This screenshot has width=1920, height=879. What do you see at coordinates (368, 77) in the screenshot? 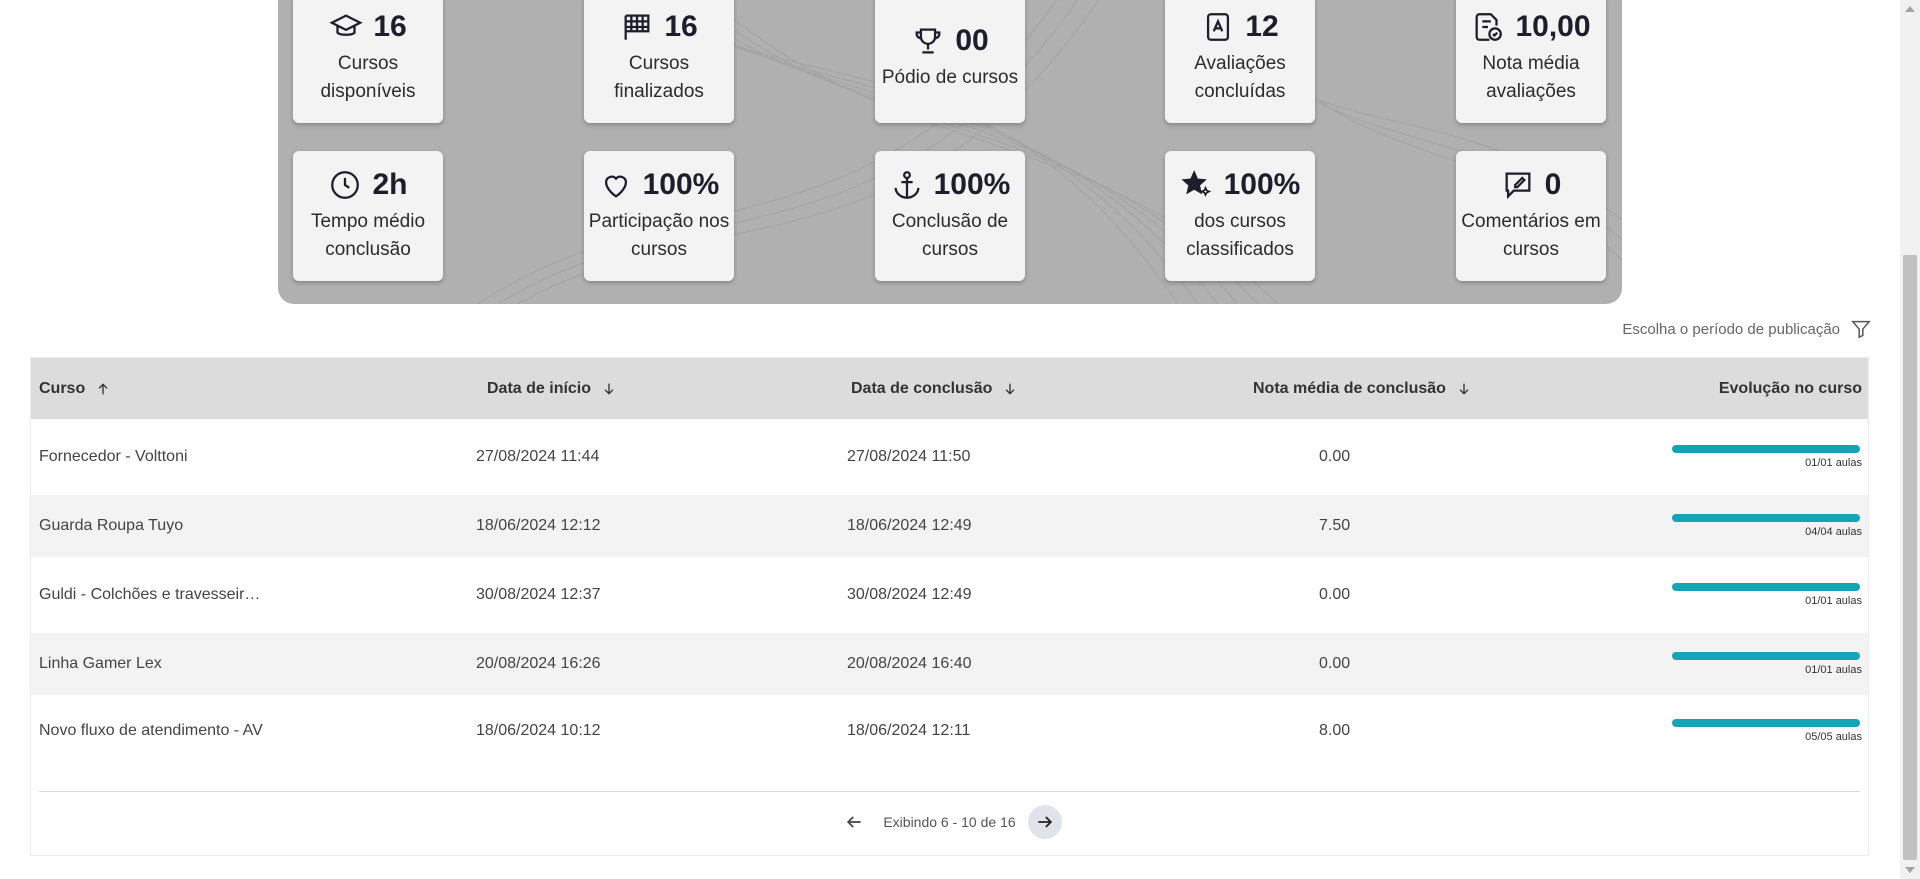
I see `stat-label: Cursos disponíveis` at bounding box center [368, 77].